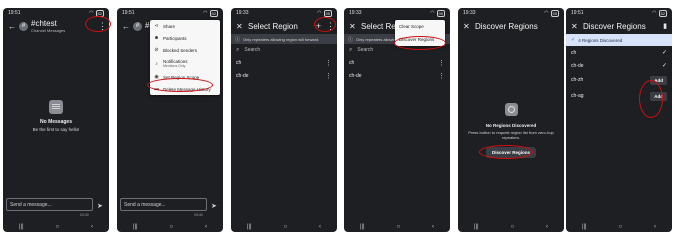 The image size is (690, 241). I want to click on menu-item-label: Blocked Senders, so click(180, 50).